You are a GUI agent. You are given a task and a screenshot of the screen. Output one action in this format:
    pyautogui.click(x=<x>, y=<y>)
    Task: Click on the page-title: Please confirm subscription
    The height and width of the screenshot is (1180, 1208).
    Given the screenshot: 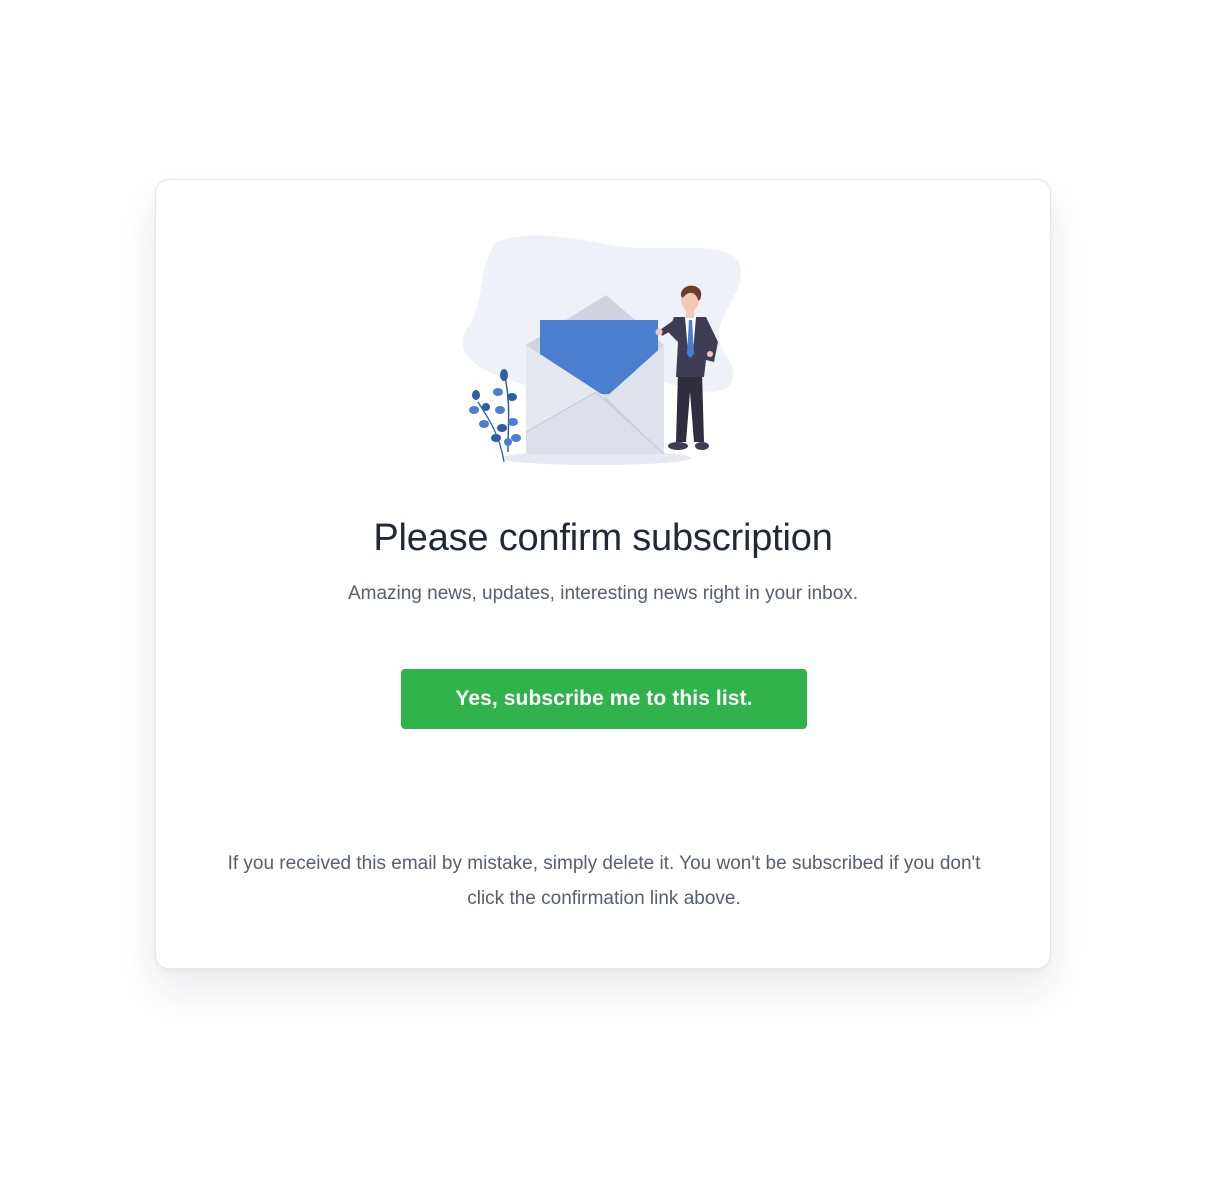 What is the action you would take?
    pyautogui.click(x=603, y=538)
    